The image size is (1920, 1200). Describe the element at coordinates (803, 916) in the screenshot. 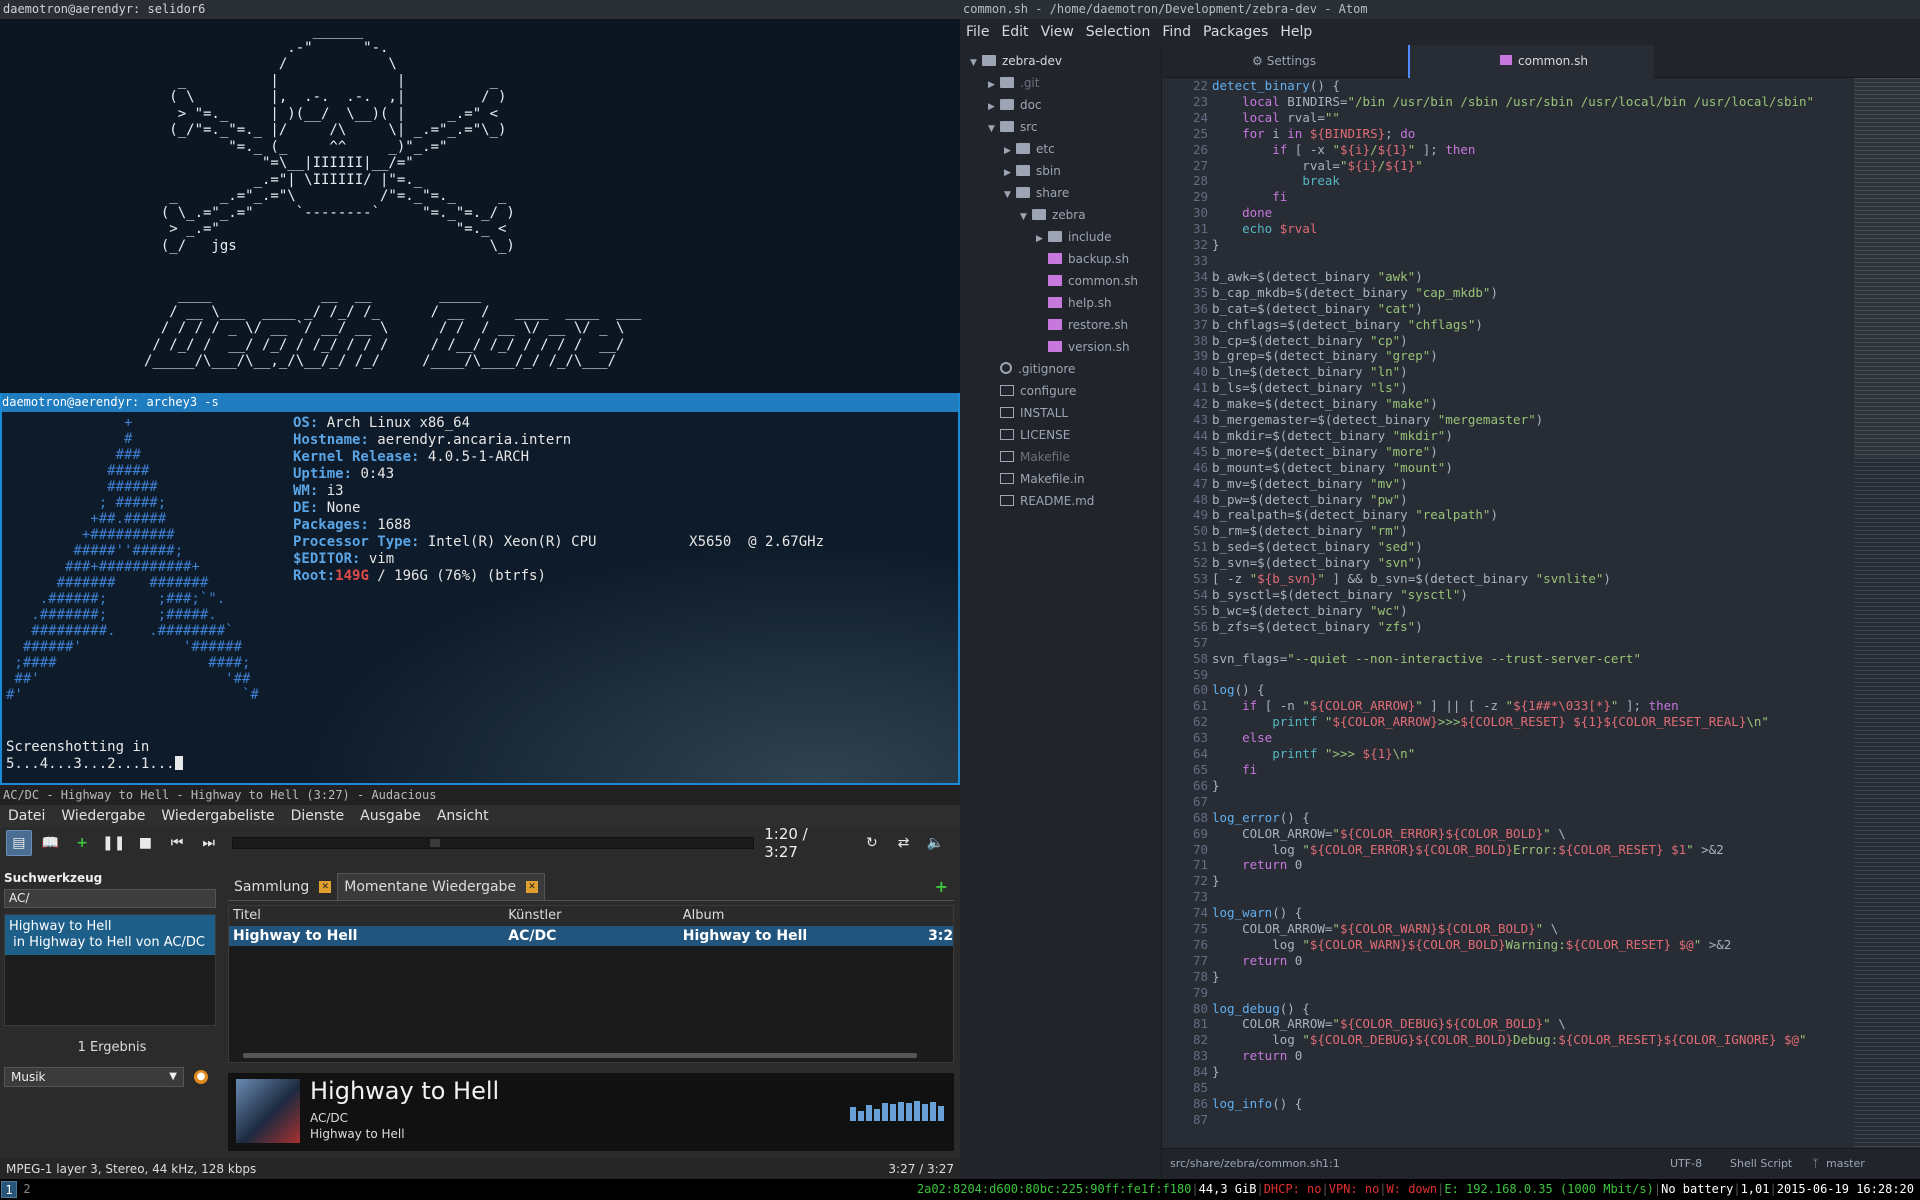

I see `column-album: Album` at that location.